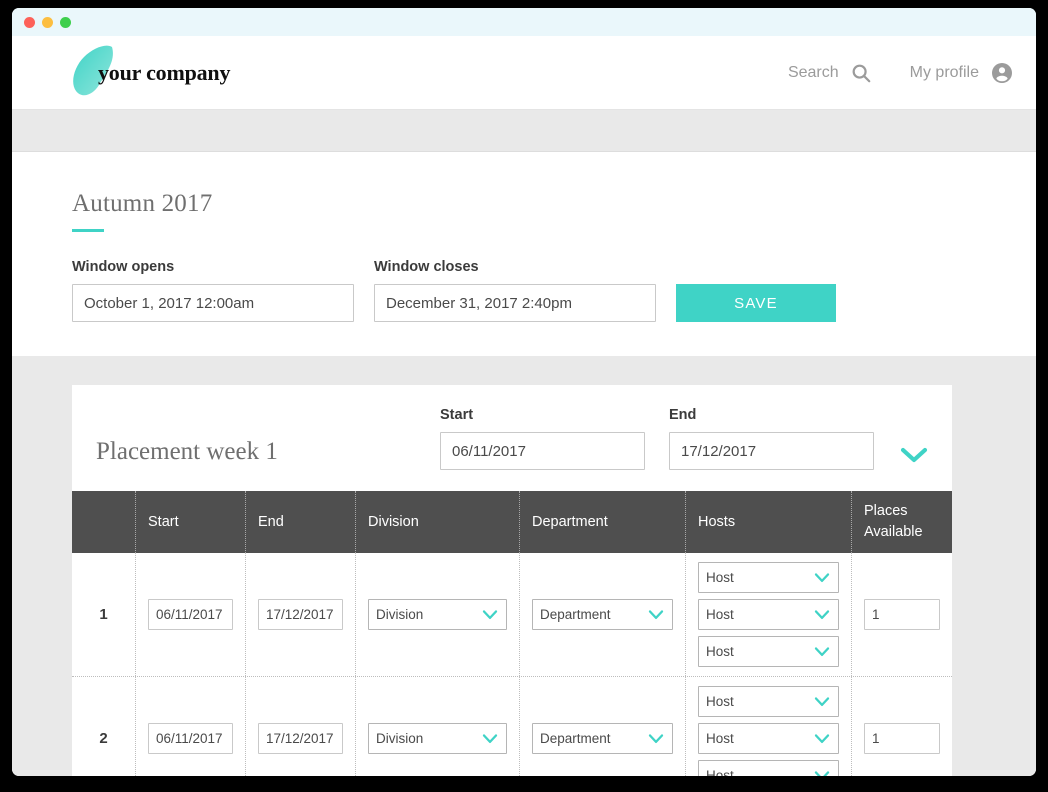  What do you see at coordinates (524, 131) in the screenshot?
I see `nav-strip` at bounding box center [524, 131].